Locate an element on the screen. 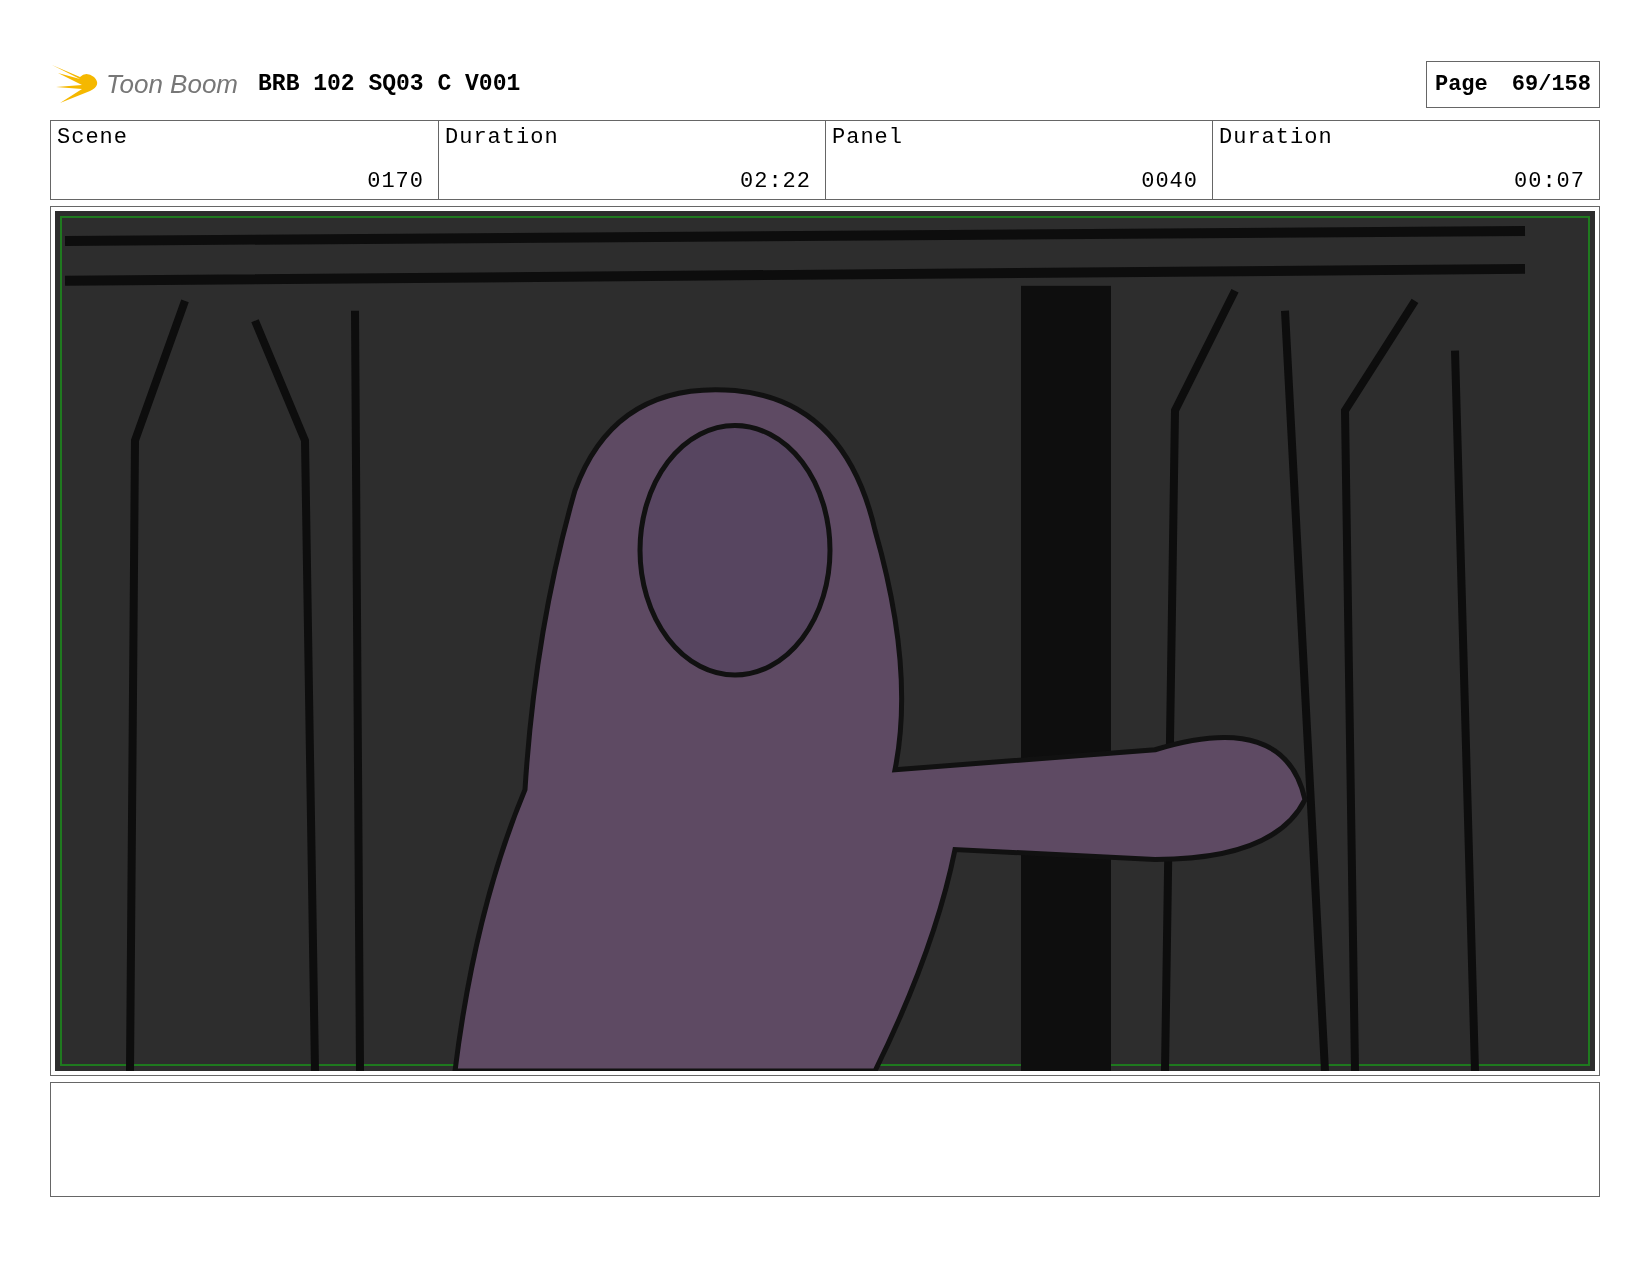  field-value: 0170 is located at coordinates (395, 182).